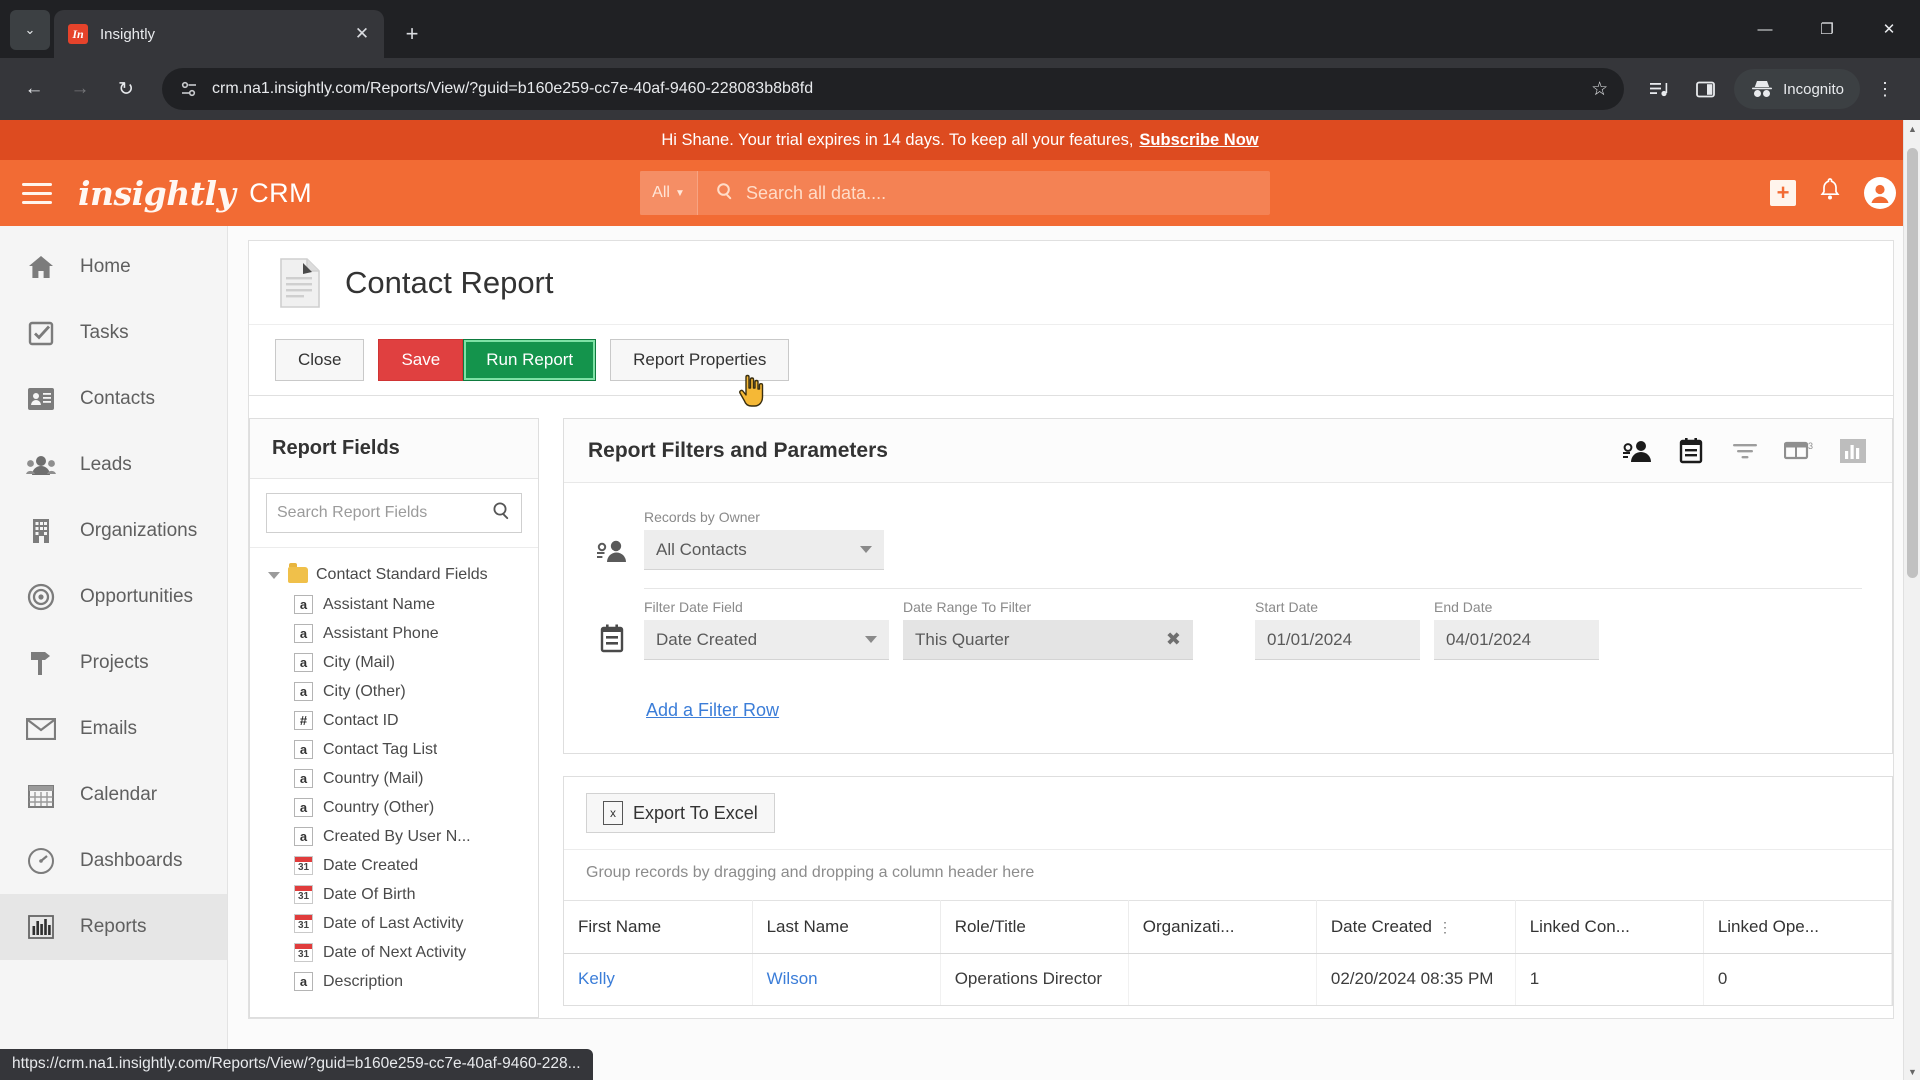 The width and height of the screenshot is (1920, 1080). Describe the element at coordinates (1337, 640) in the screenshot. I see `start-date-input: 01/01/2024` at that location.